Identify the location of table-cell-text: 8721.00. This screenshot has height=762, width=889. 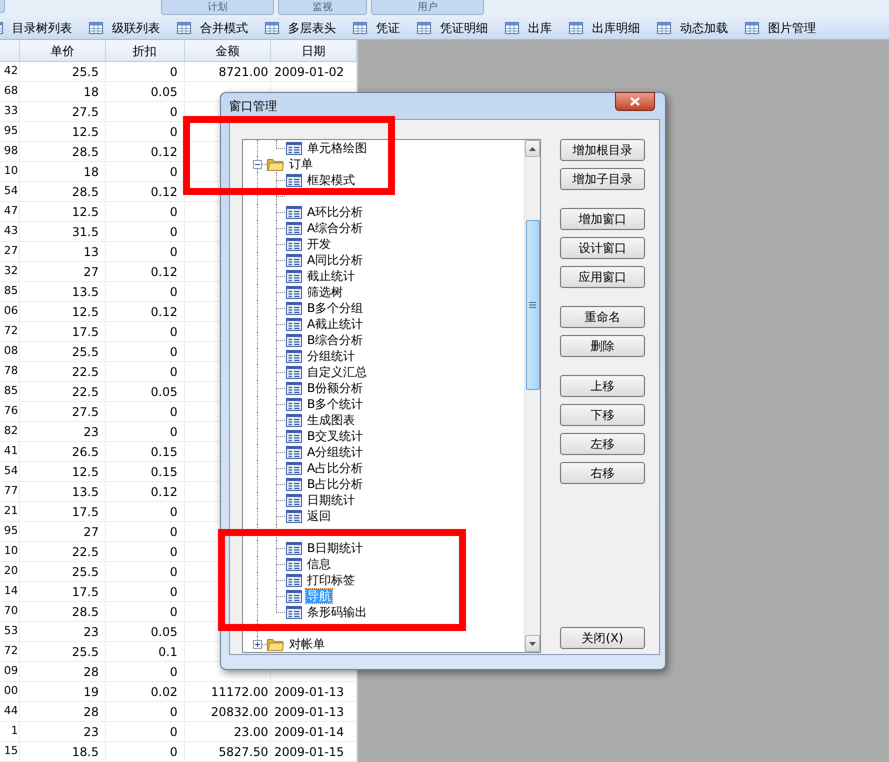
(243, 72).